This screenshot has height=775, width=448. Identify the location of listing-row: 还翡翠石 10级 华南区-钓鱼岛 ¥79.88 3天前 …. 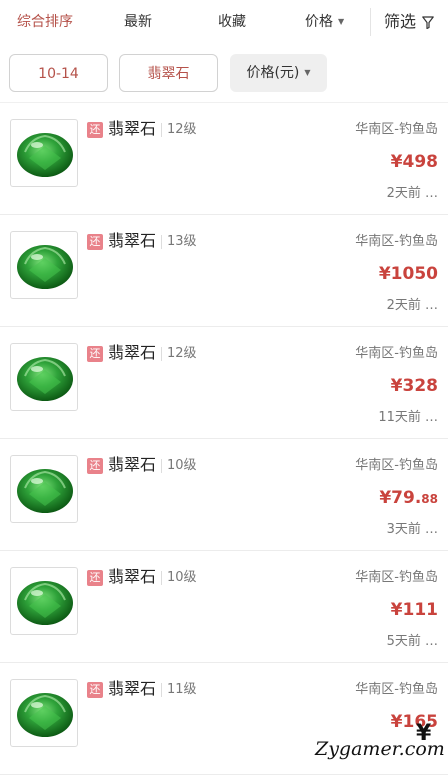
(224, 495).